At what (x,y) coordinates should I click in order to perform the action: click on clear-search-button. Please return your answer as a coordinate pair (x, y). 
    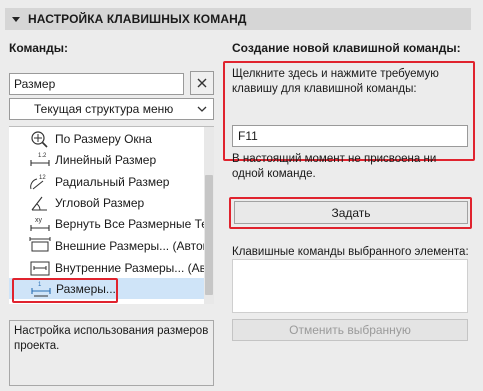
    Looking at the image, I should click on (202, 83).